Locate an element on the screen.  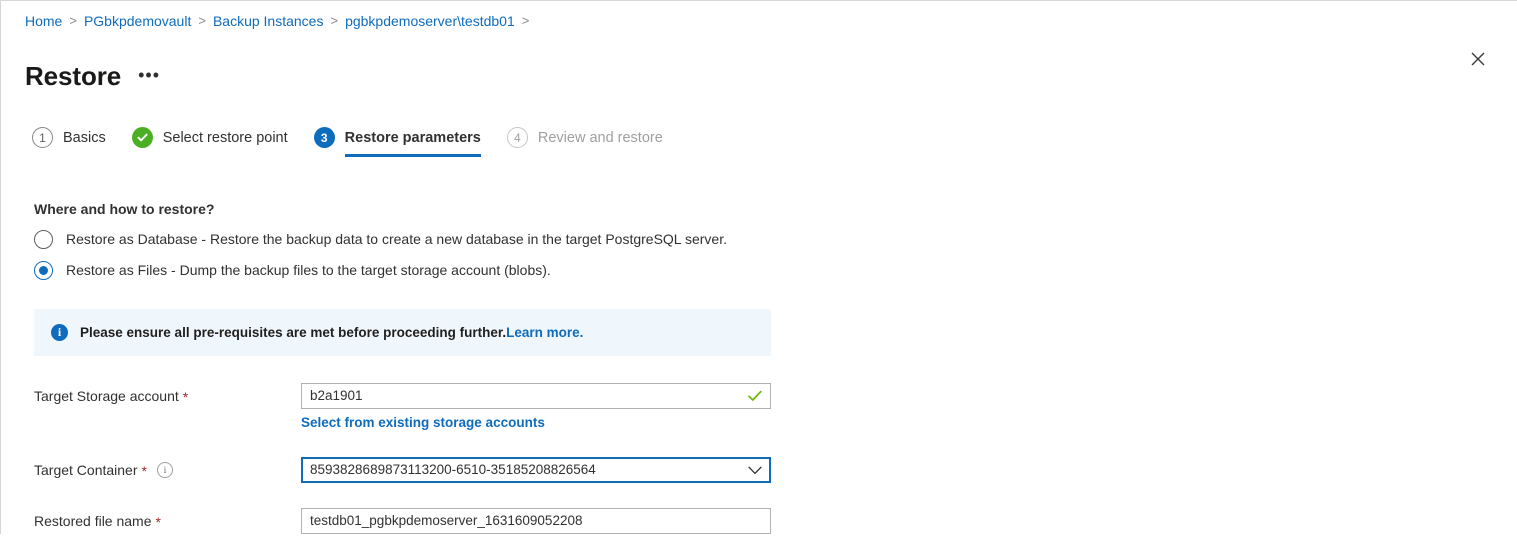
learn-more-link: Learn more. is located at coordinates (544, 332).